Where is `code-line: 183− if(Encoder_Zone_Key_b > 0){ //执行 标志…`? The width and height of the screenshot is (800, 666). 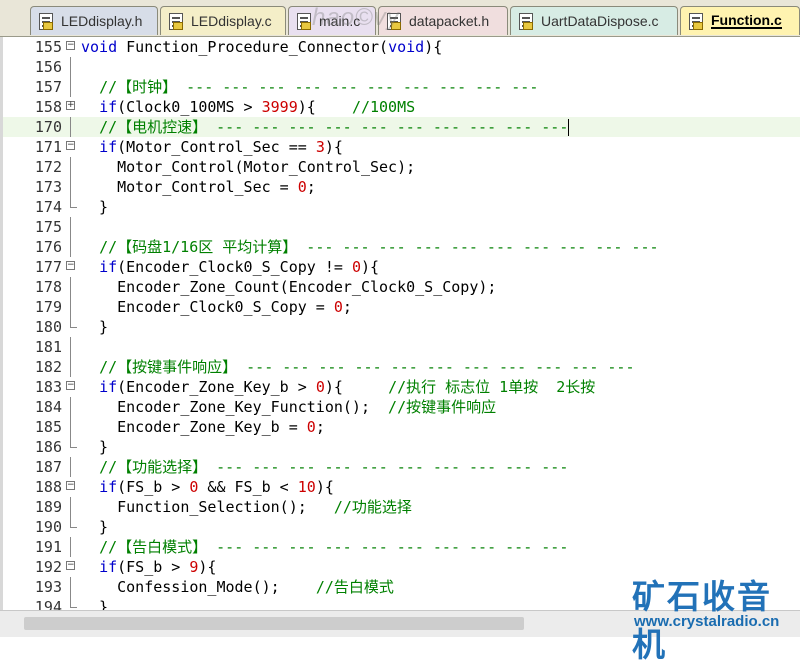 code-line: 183− if(Encoder_Zone_Key_b > 0){ //执行 标志… is located at coordinates (400, 387).